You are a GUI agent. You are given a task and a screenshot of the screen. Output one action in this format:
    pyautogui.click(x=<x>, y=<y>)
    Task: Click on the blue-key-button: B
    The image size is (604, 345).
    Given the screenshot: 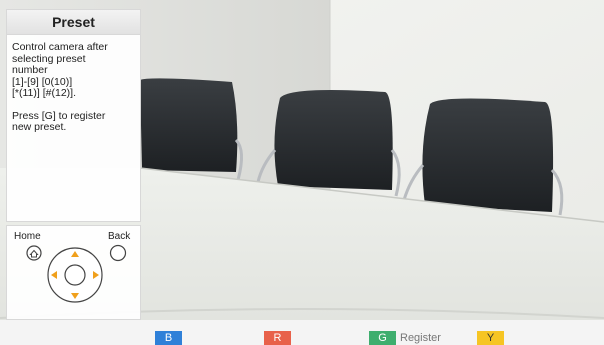 What is the action you would take?
    pyautogui.click(x=168, y=338)
    